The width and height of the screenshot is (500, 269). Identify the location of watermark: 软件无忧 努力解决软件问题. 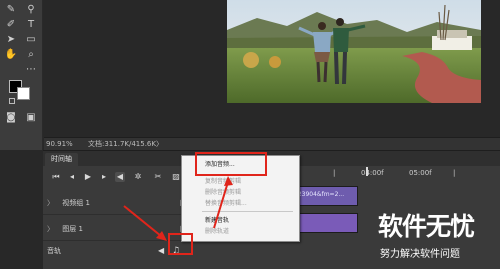
(439, 235).